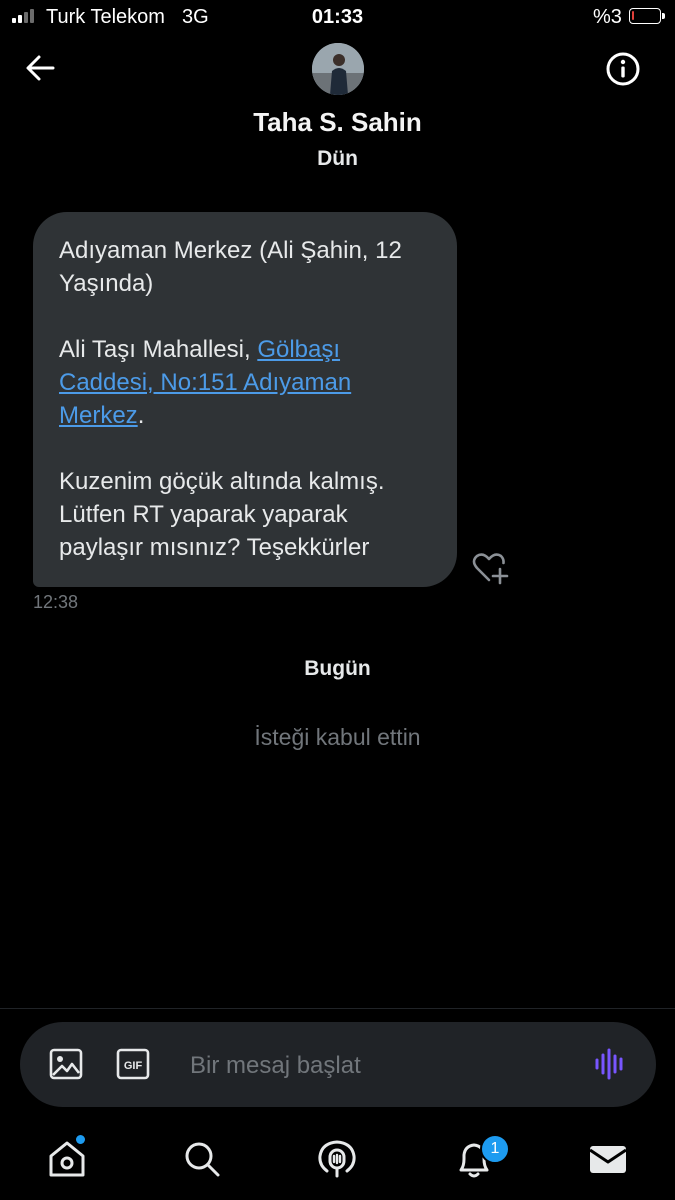  I want to click on spaces-icon, so click(337, 1159).